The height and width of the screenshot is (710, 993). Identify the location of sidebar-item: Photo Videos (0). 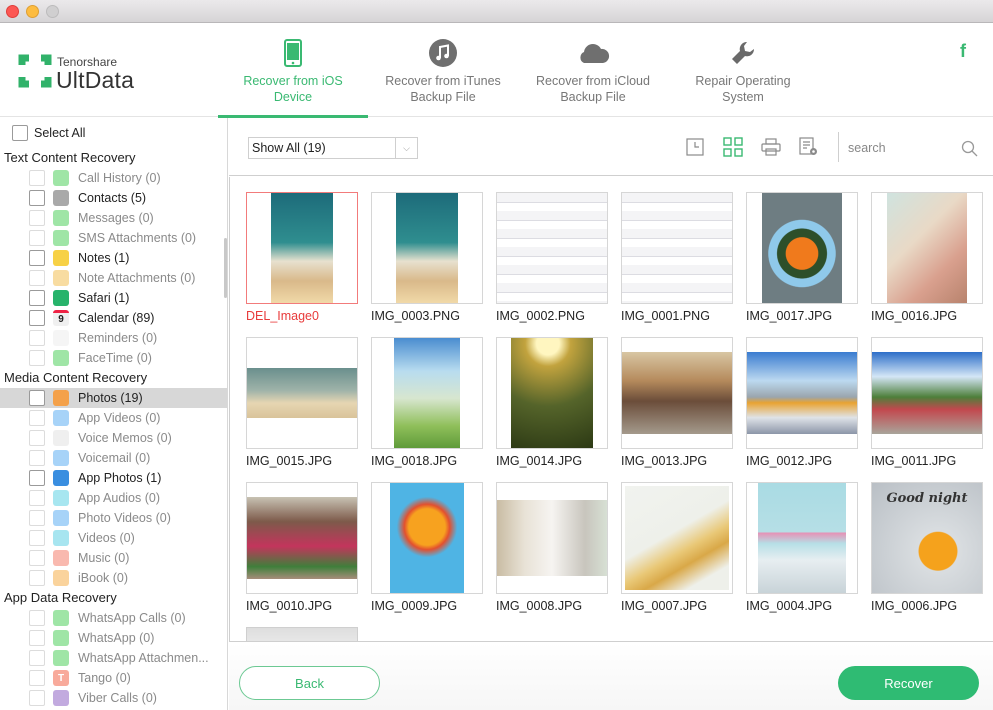
(113, 518).